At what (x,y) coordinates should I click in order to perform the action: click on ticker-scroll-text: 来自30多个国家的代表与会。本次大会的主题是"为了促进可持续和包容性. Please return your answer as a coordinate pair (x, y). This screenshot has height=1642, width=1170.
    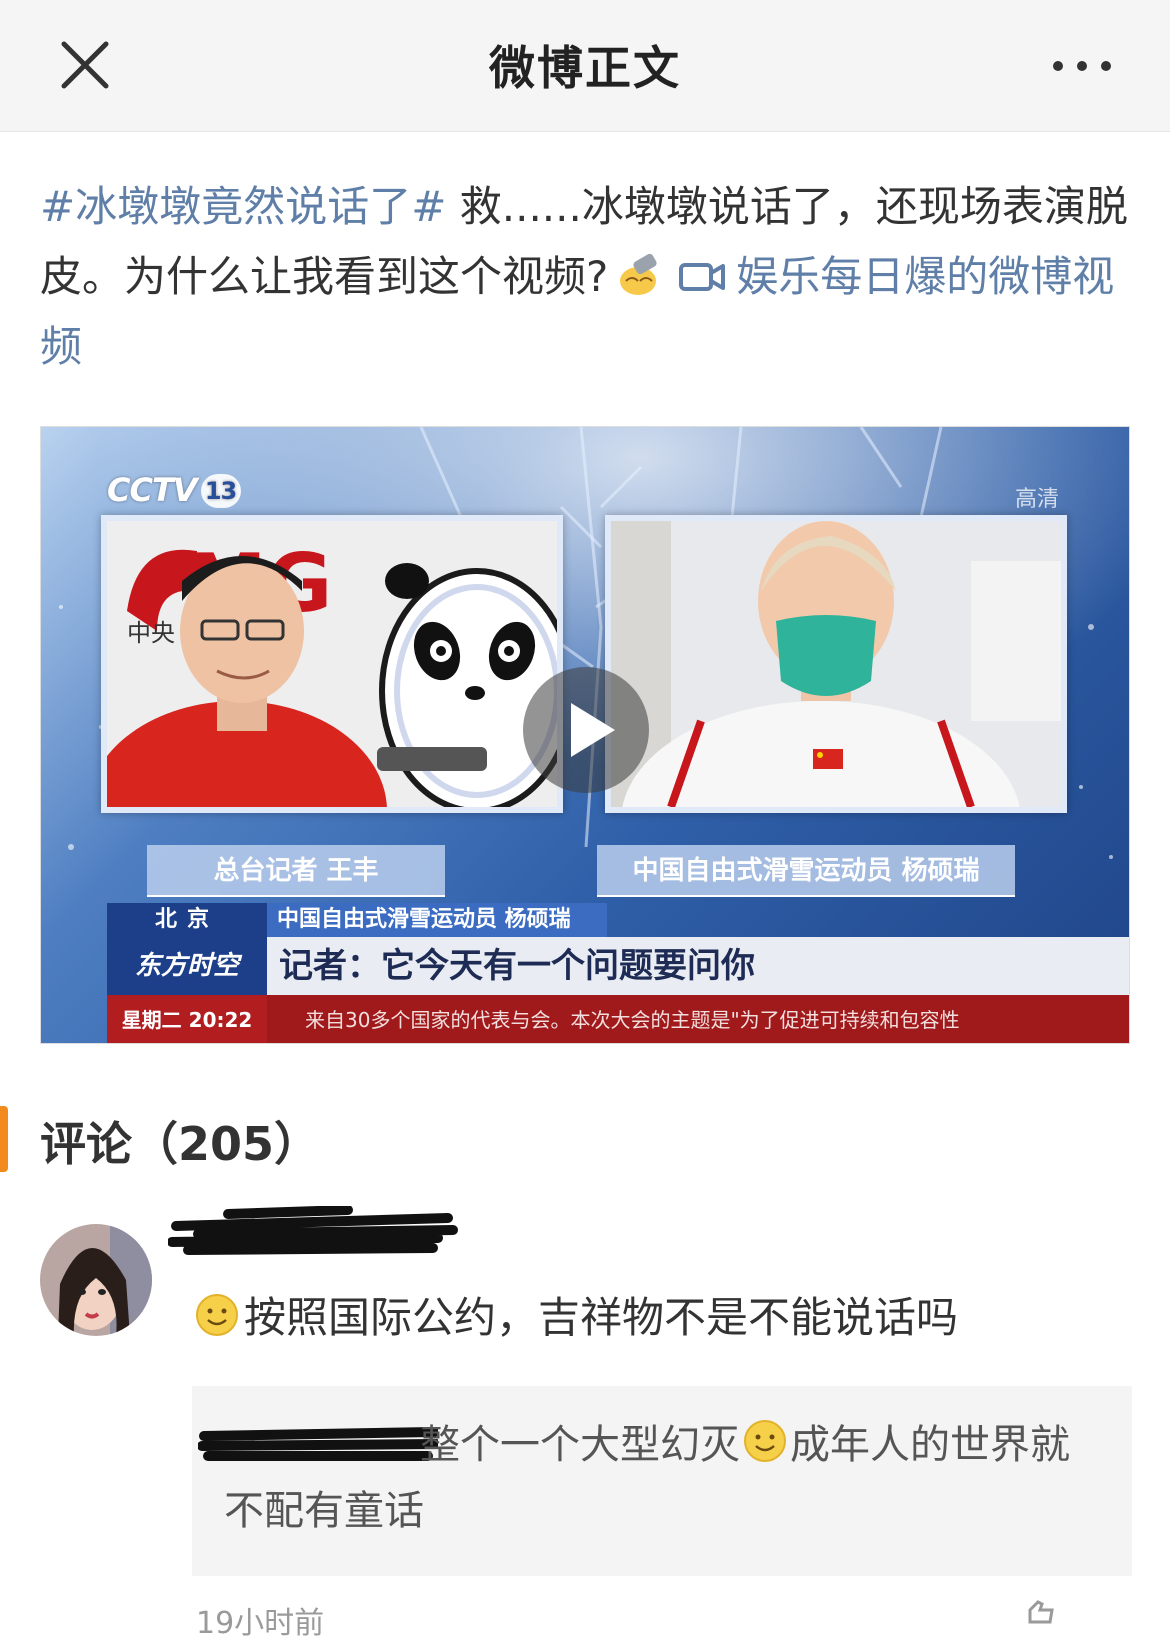
    Looking at the image, I should click on (698, 1019).